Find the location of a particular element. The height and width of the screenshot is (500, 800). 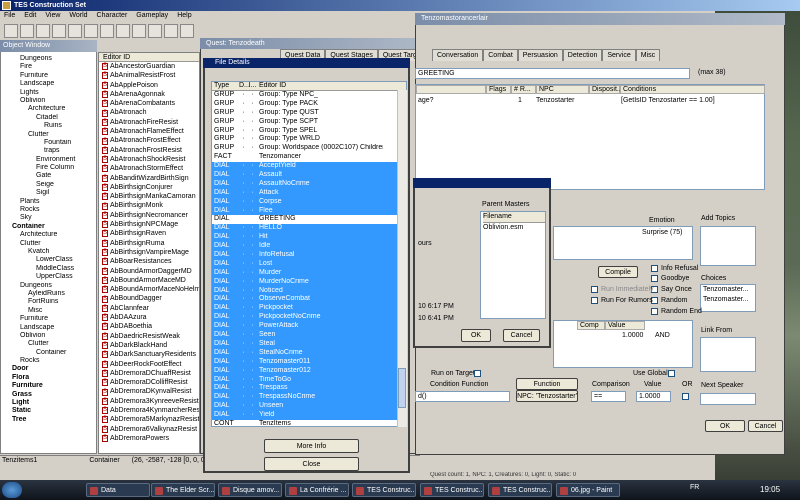

object-list-row: S AbDarkSanctuaryResidents is located at coordinates (149, 354).